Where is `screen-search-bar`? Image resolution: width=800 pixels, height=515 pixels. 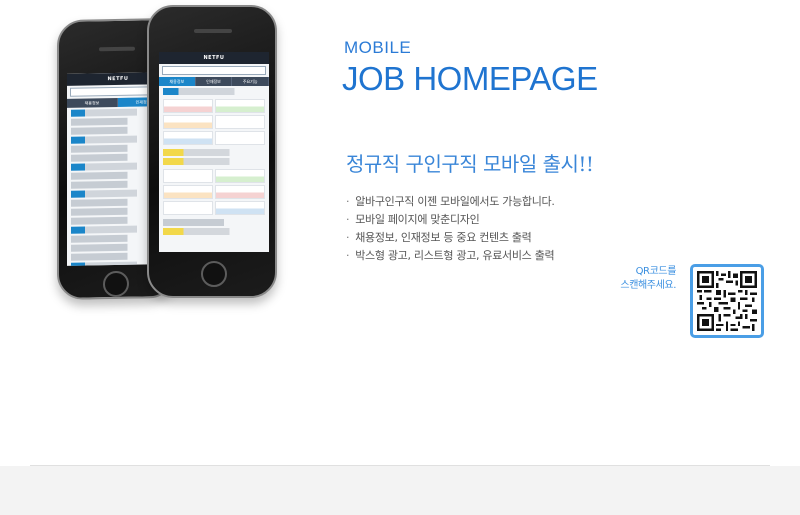 screen-search-bar is located at coordinates (214, 70).